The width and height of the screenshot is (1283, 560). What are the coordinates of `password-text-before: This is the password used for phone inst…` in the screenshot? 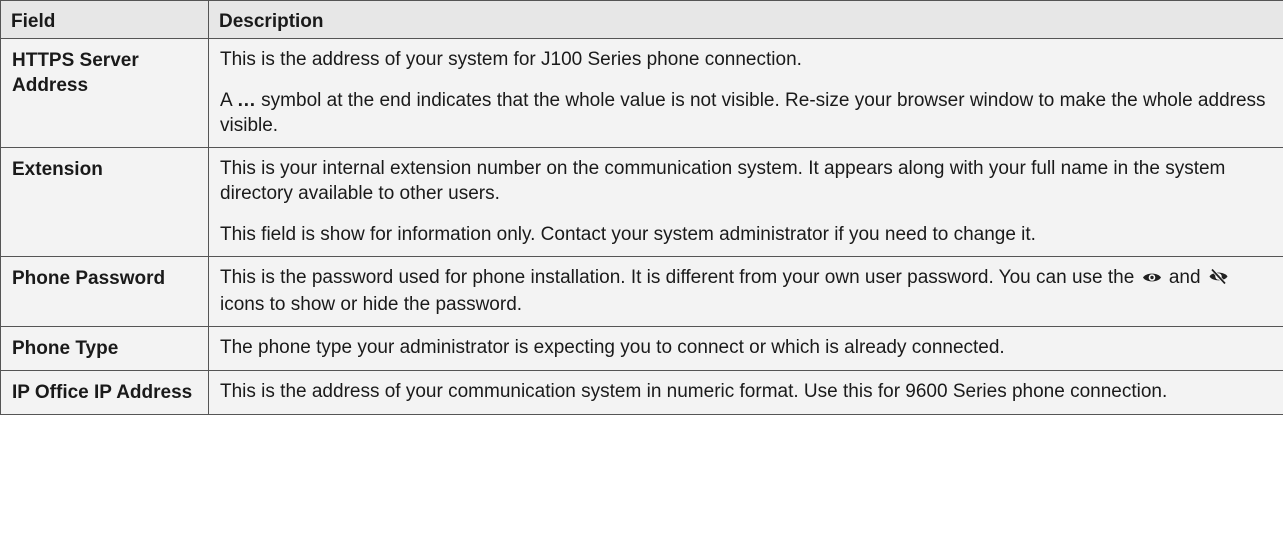 It's located at (680, 277).